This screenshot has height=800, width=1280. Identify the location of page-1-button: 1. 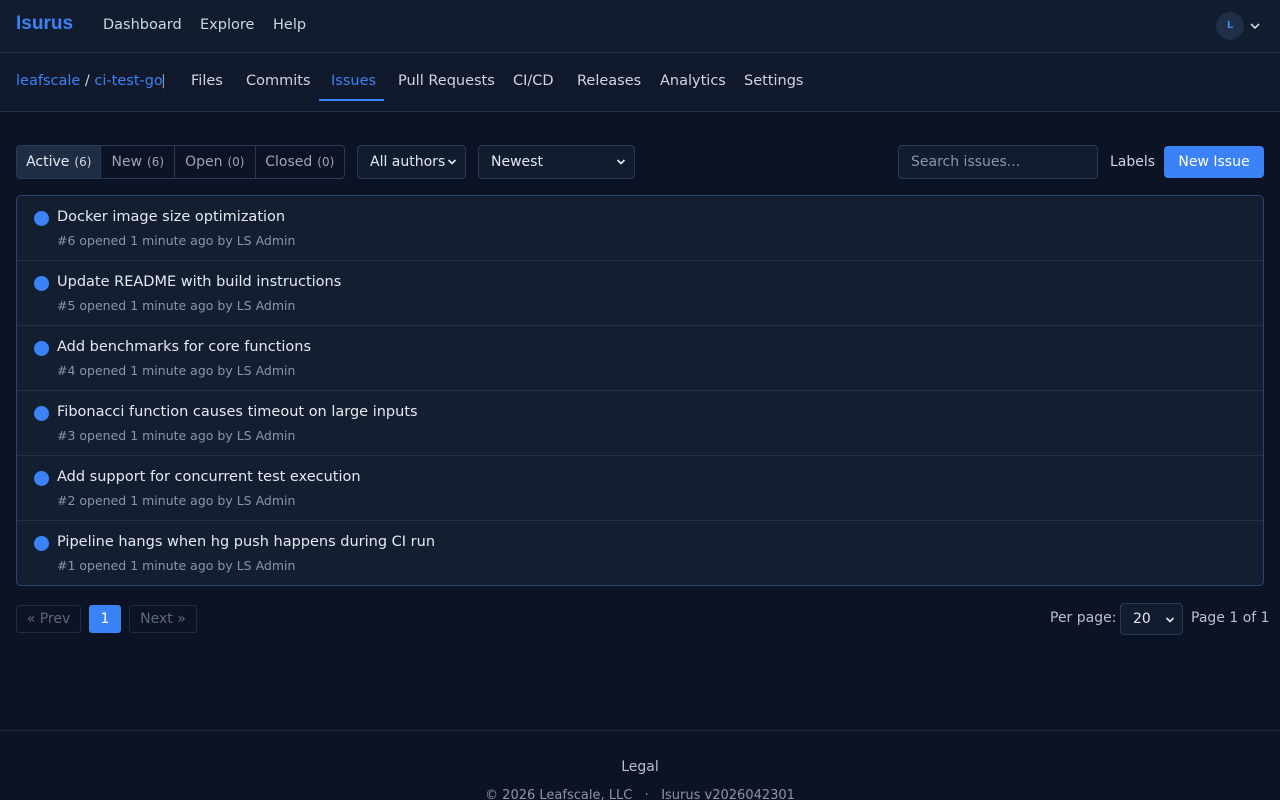
(105, 619).